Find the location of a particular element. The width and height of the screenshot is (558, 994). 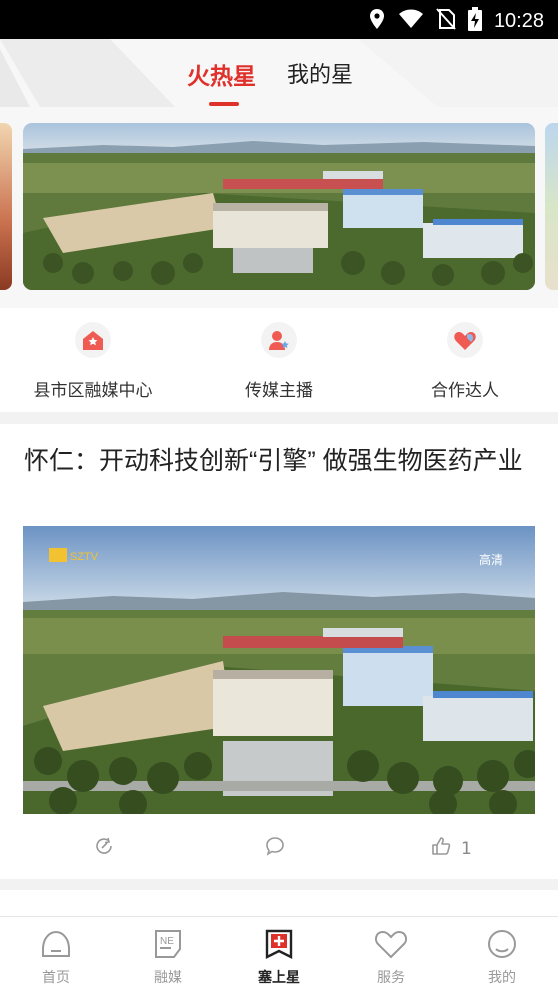

profile-icon is located at coordinates (502, 946).